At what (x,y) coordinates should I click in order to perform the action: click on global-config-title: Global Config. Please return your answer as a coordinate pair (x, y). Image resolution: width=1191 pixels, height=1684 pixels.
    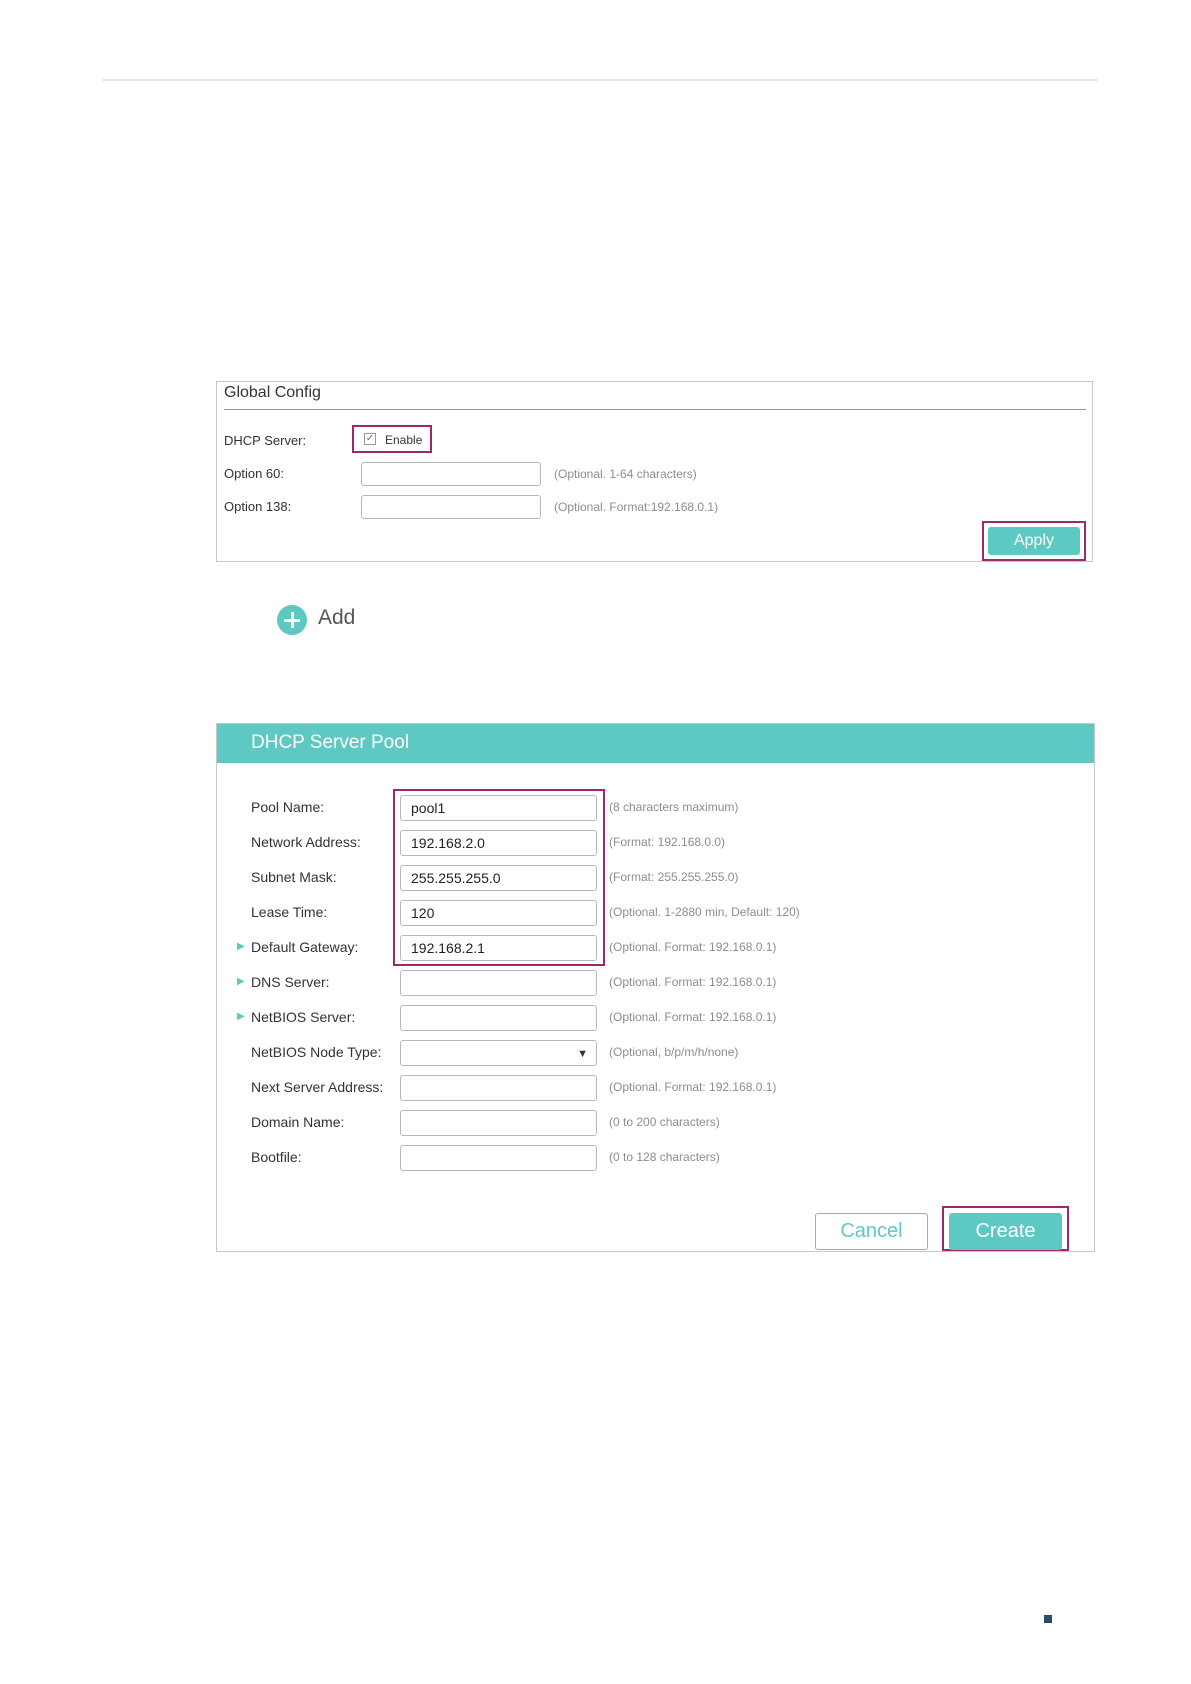
    Looking at the image, I should click on (272, 392).